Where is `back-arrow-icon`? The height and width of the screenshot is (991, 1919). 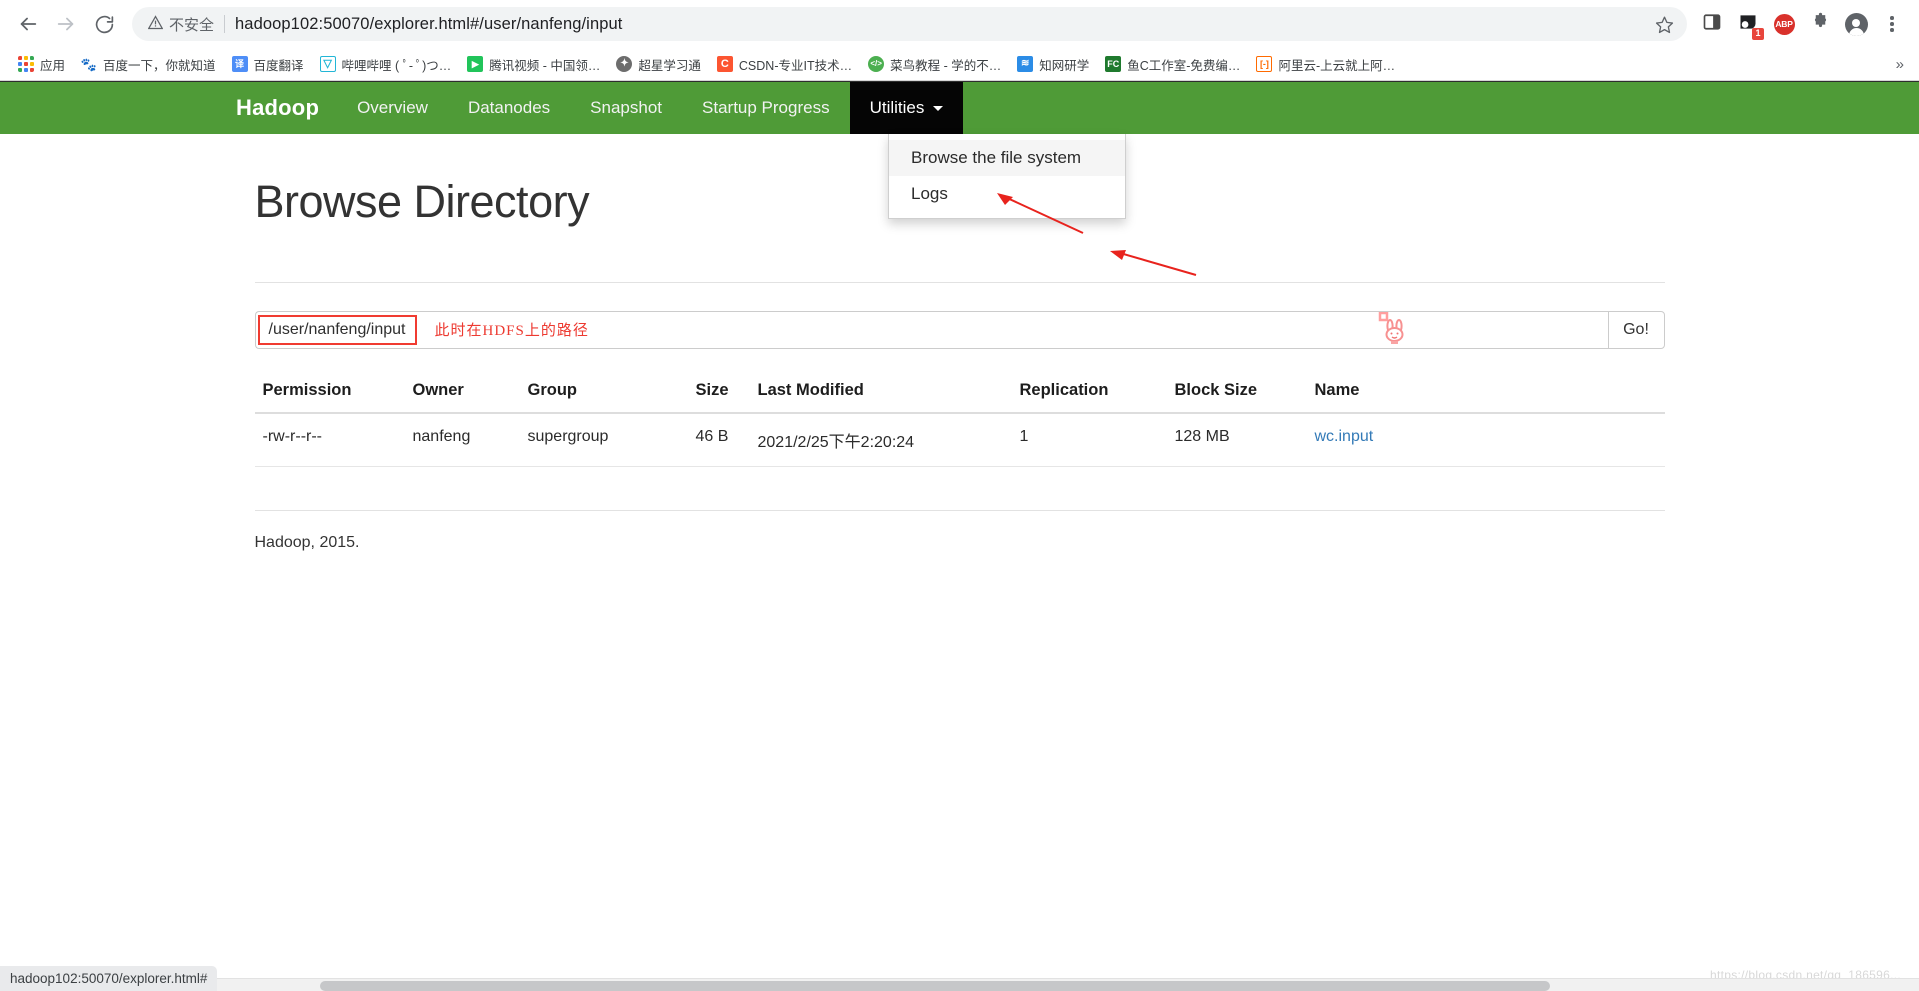 back-arrow-icon is located at coordinates (28, 24).